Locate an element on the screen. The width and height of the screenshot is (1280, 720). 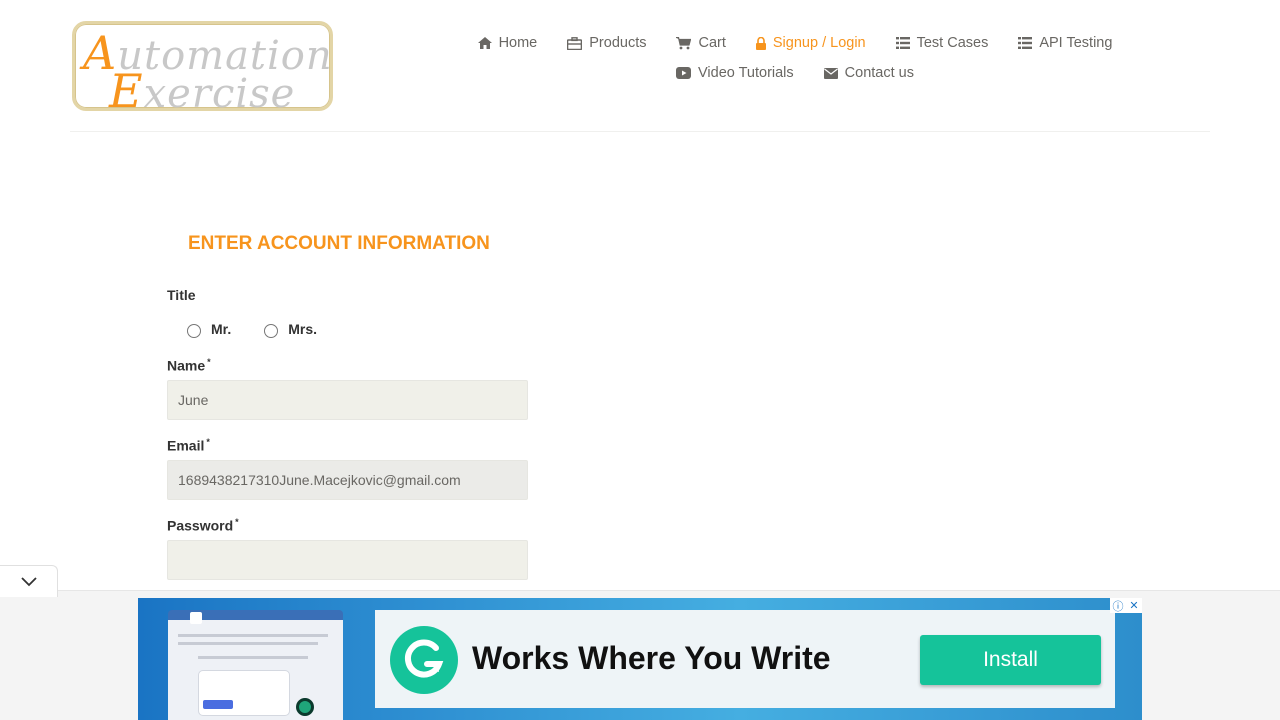
word-app-icon is located at coordinates (196, 618).